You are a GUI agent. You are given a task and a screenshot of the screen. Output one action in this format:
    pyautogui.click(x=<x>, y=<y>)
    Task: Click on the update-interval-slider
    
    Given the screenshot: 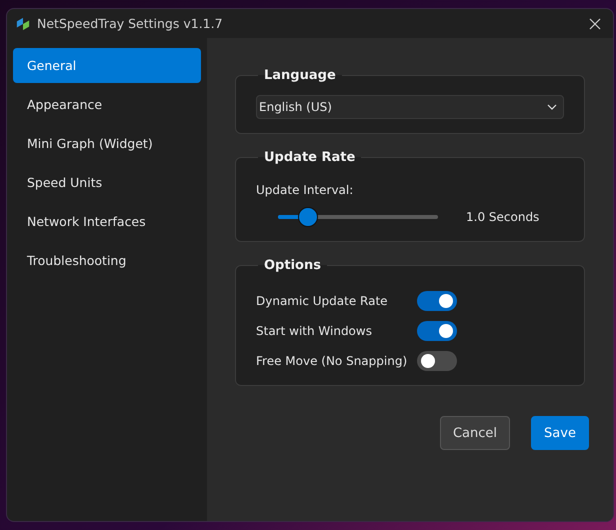 What is the action you would take?
    pyautogui.click(x=358, y=217)
    